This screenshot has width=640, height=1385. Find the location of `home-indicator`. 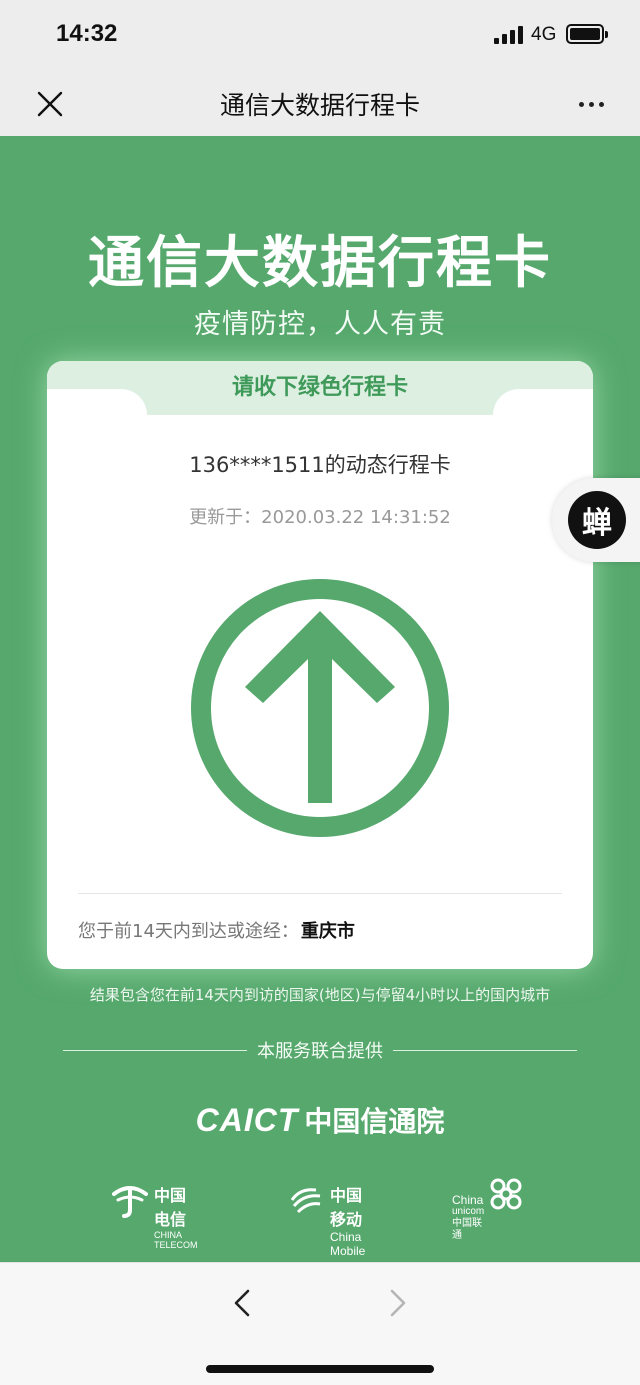

home-indicator is located at coordinates (320, 1369).